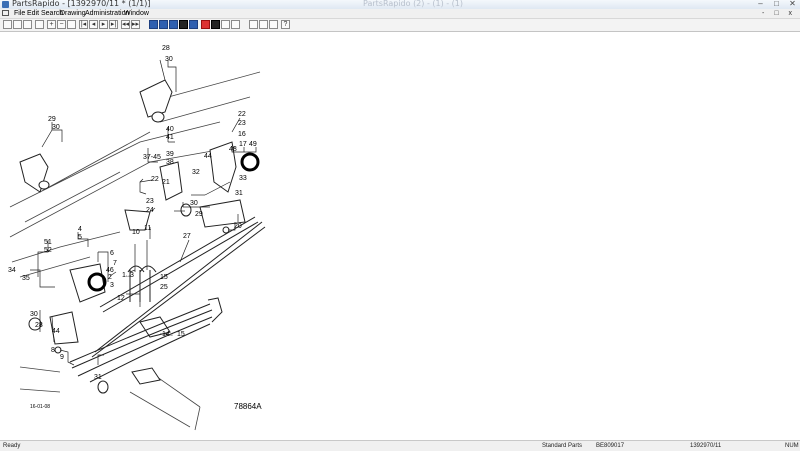 The width and height of the screenshot is (800, 451). I want to click on callout-label: 33, so click(243, 178).